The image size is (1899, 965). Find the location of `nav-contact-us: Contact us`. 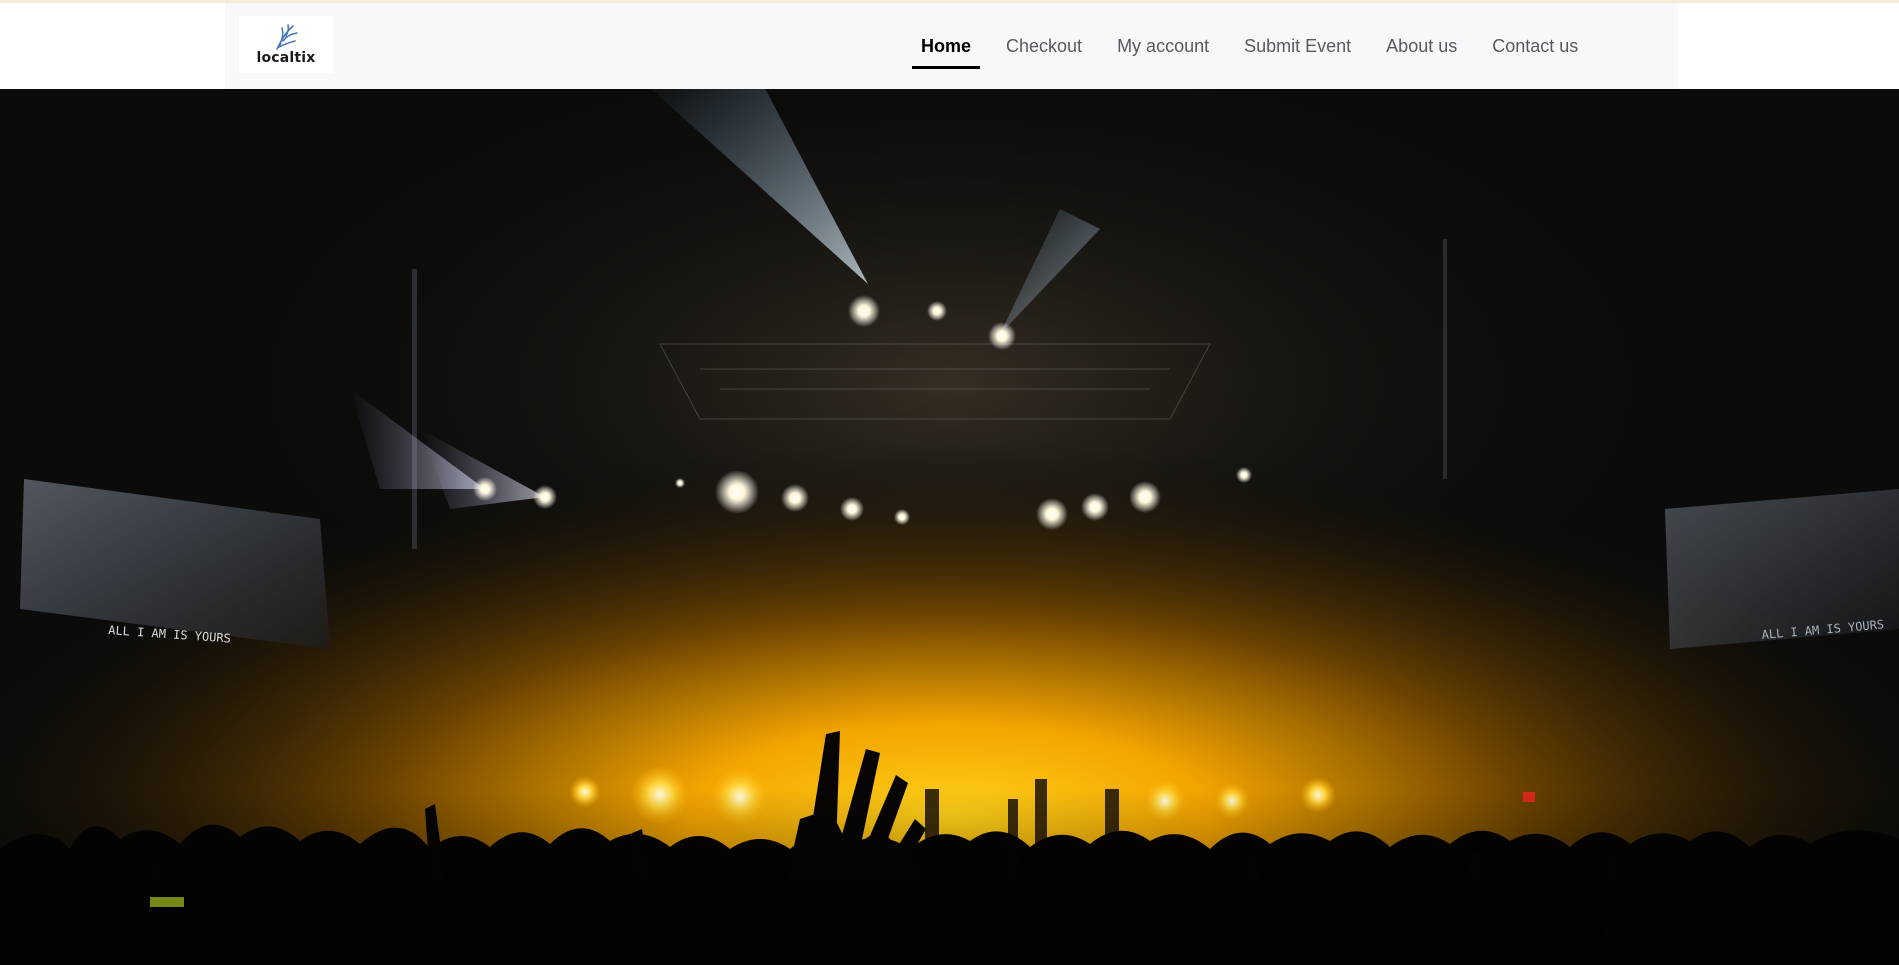

nav-contact-us: Contact us is located at coordinates (1535, 46).